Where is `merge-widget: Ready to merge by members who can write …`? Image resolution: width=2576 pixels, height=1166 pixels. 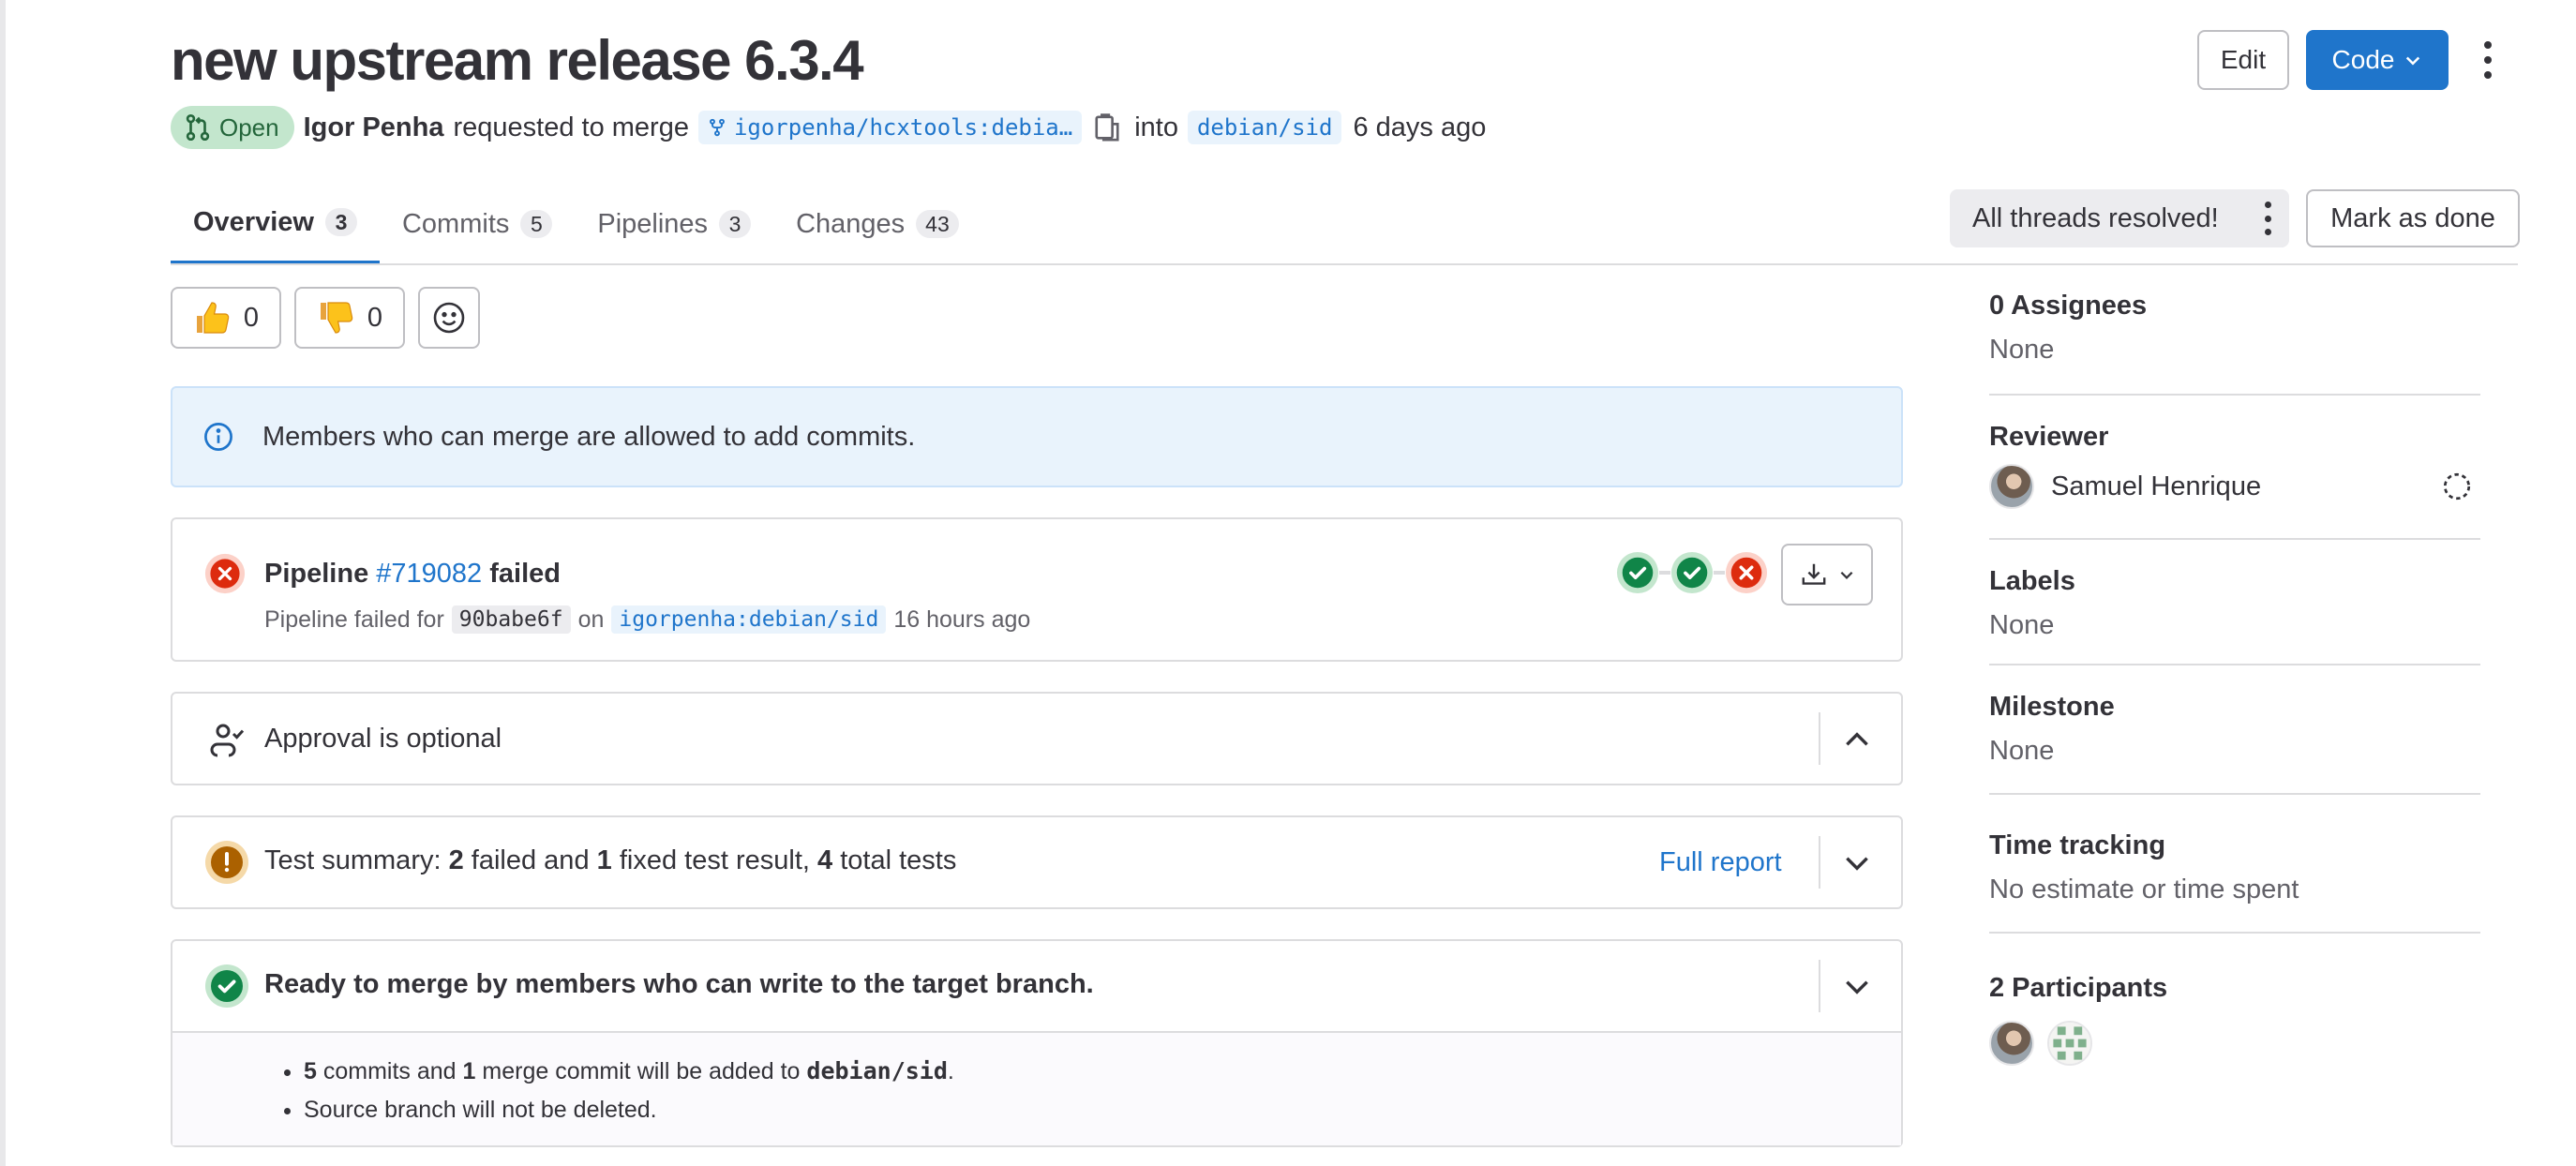 merge-widget: Ready to merge by members who can write … is located at coordinates (1037, 1043).